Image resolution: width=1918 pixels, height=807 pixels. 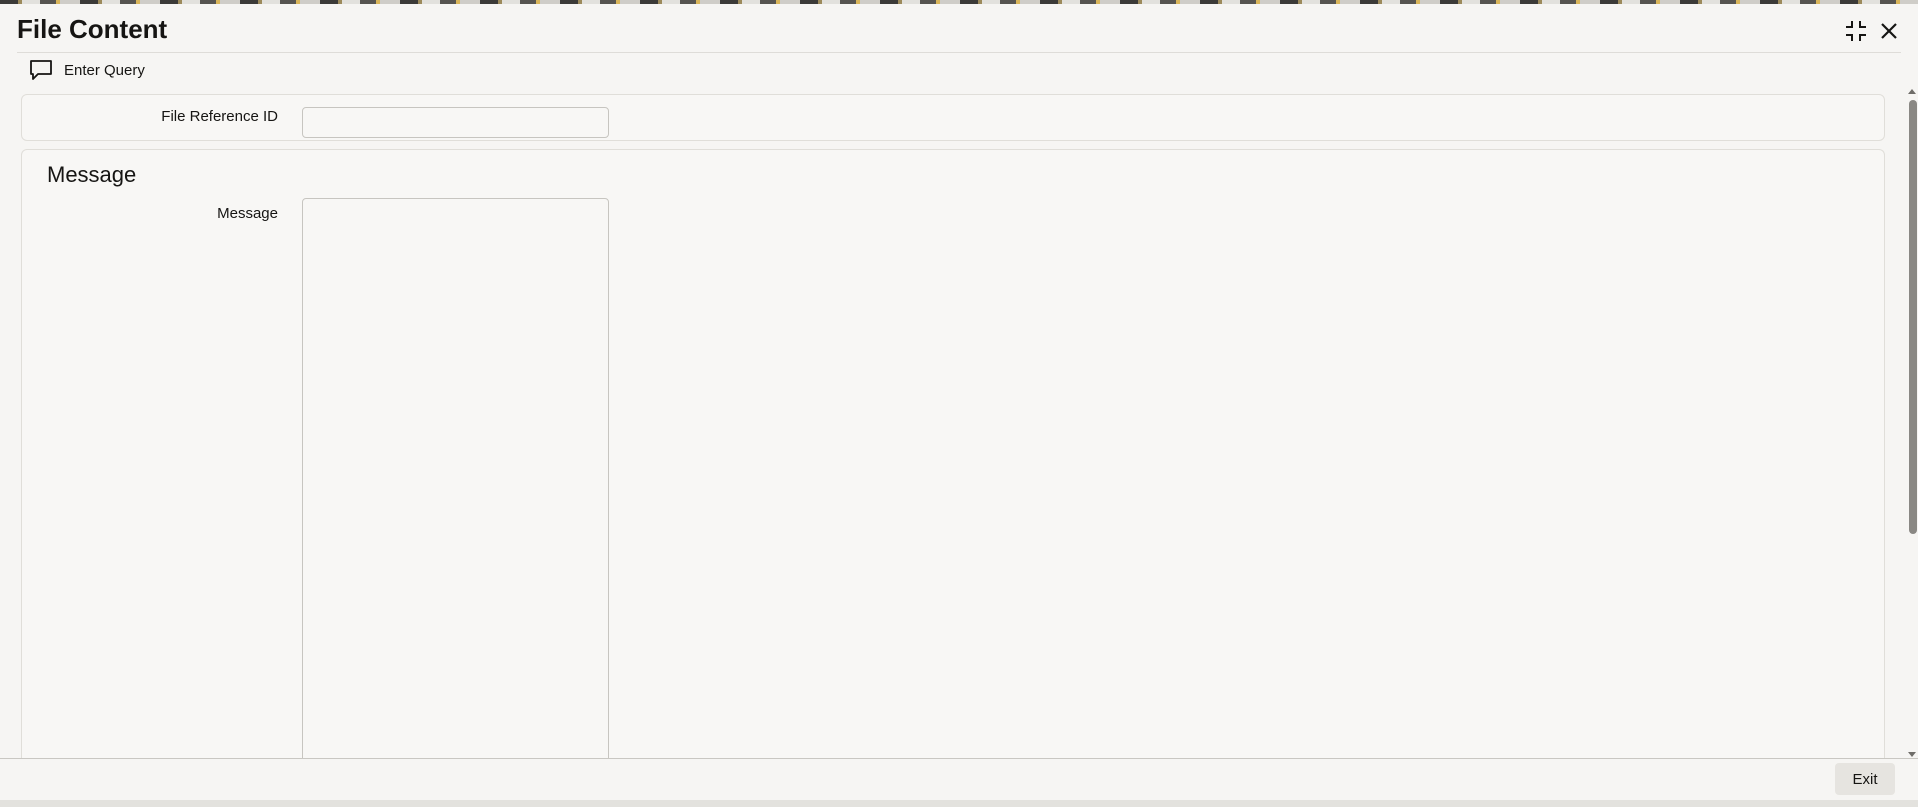 I want to click on page-title: File Content, so click(x=92, y=29).